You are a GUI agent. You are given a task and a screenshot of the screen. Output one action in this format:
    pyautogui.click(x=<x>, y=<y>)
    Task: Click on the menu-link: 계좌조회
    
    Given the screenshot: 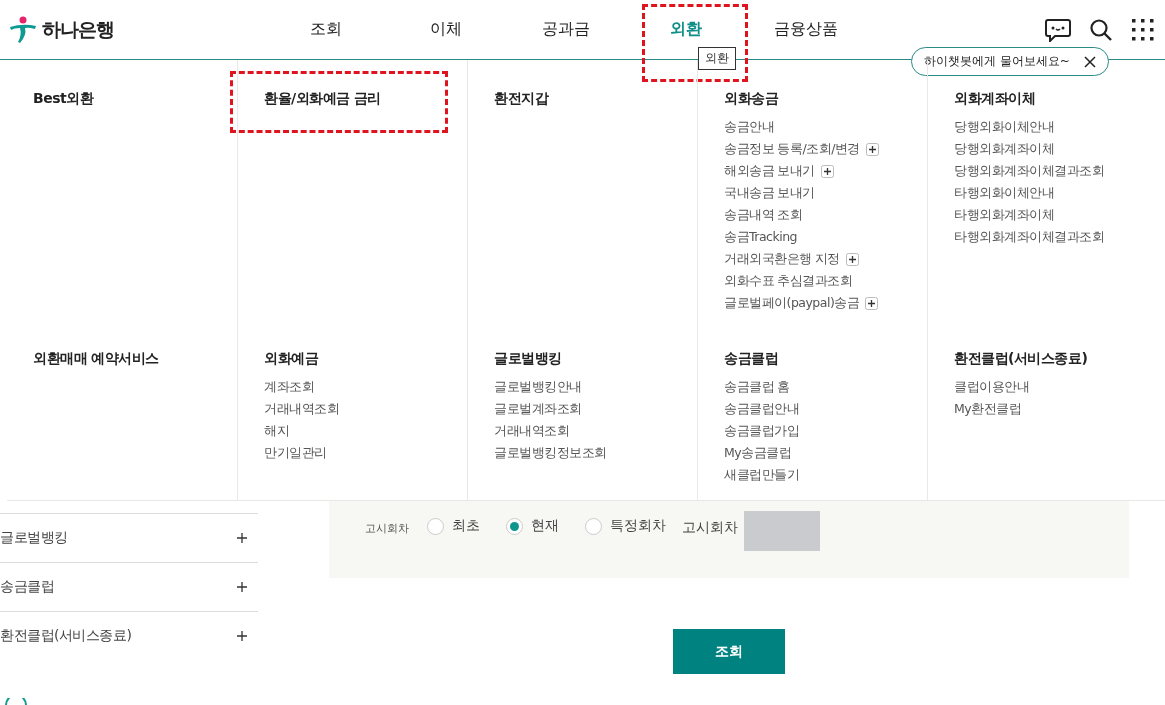 What is the action you would take?
    pyautogui.click(x=289, y=387)
    